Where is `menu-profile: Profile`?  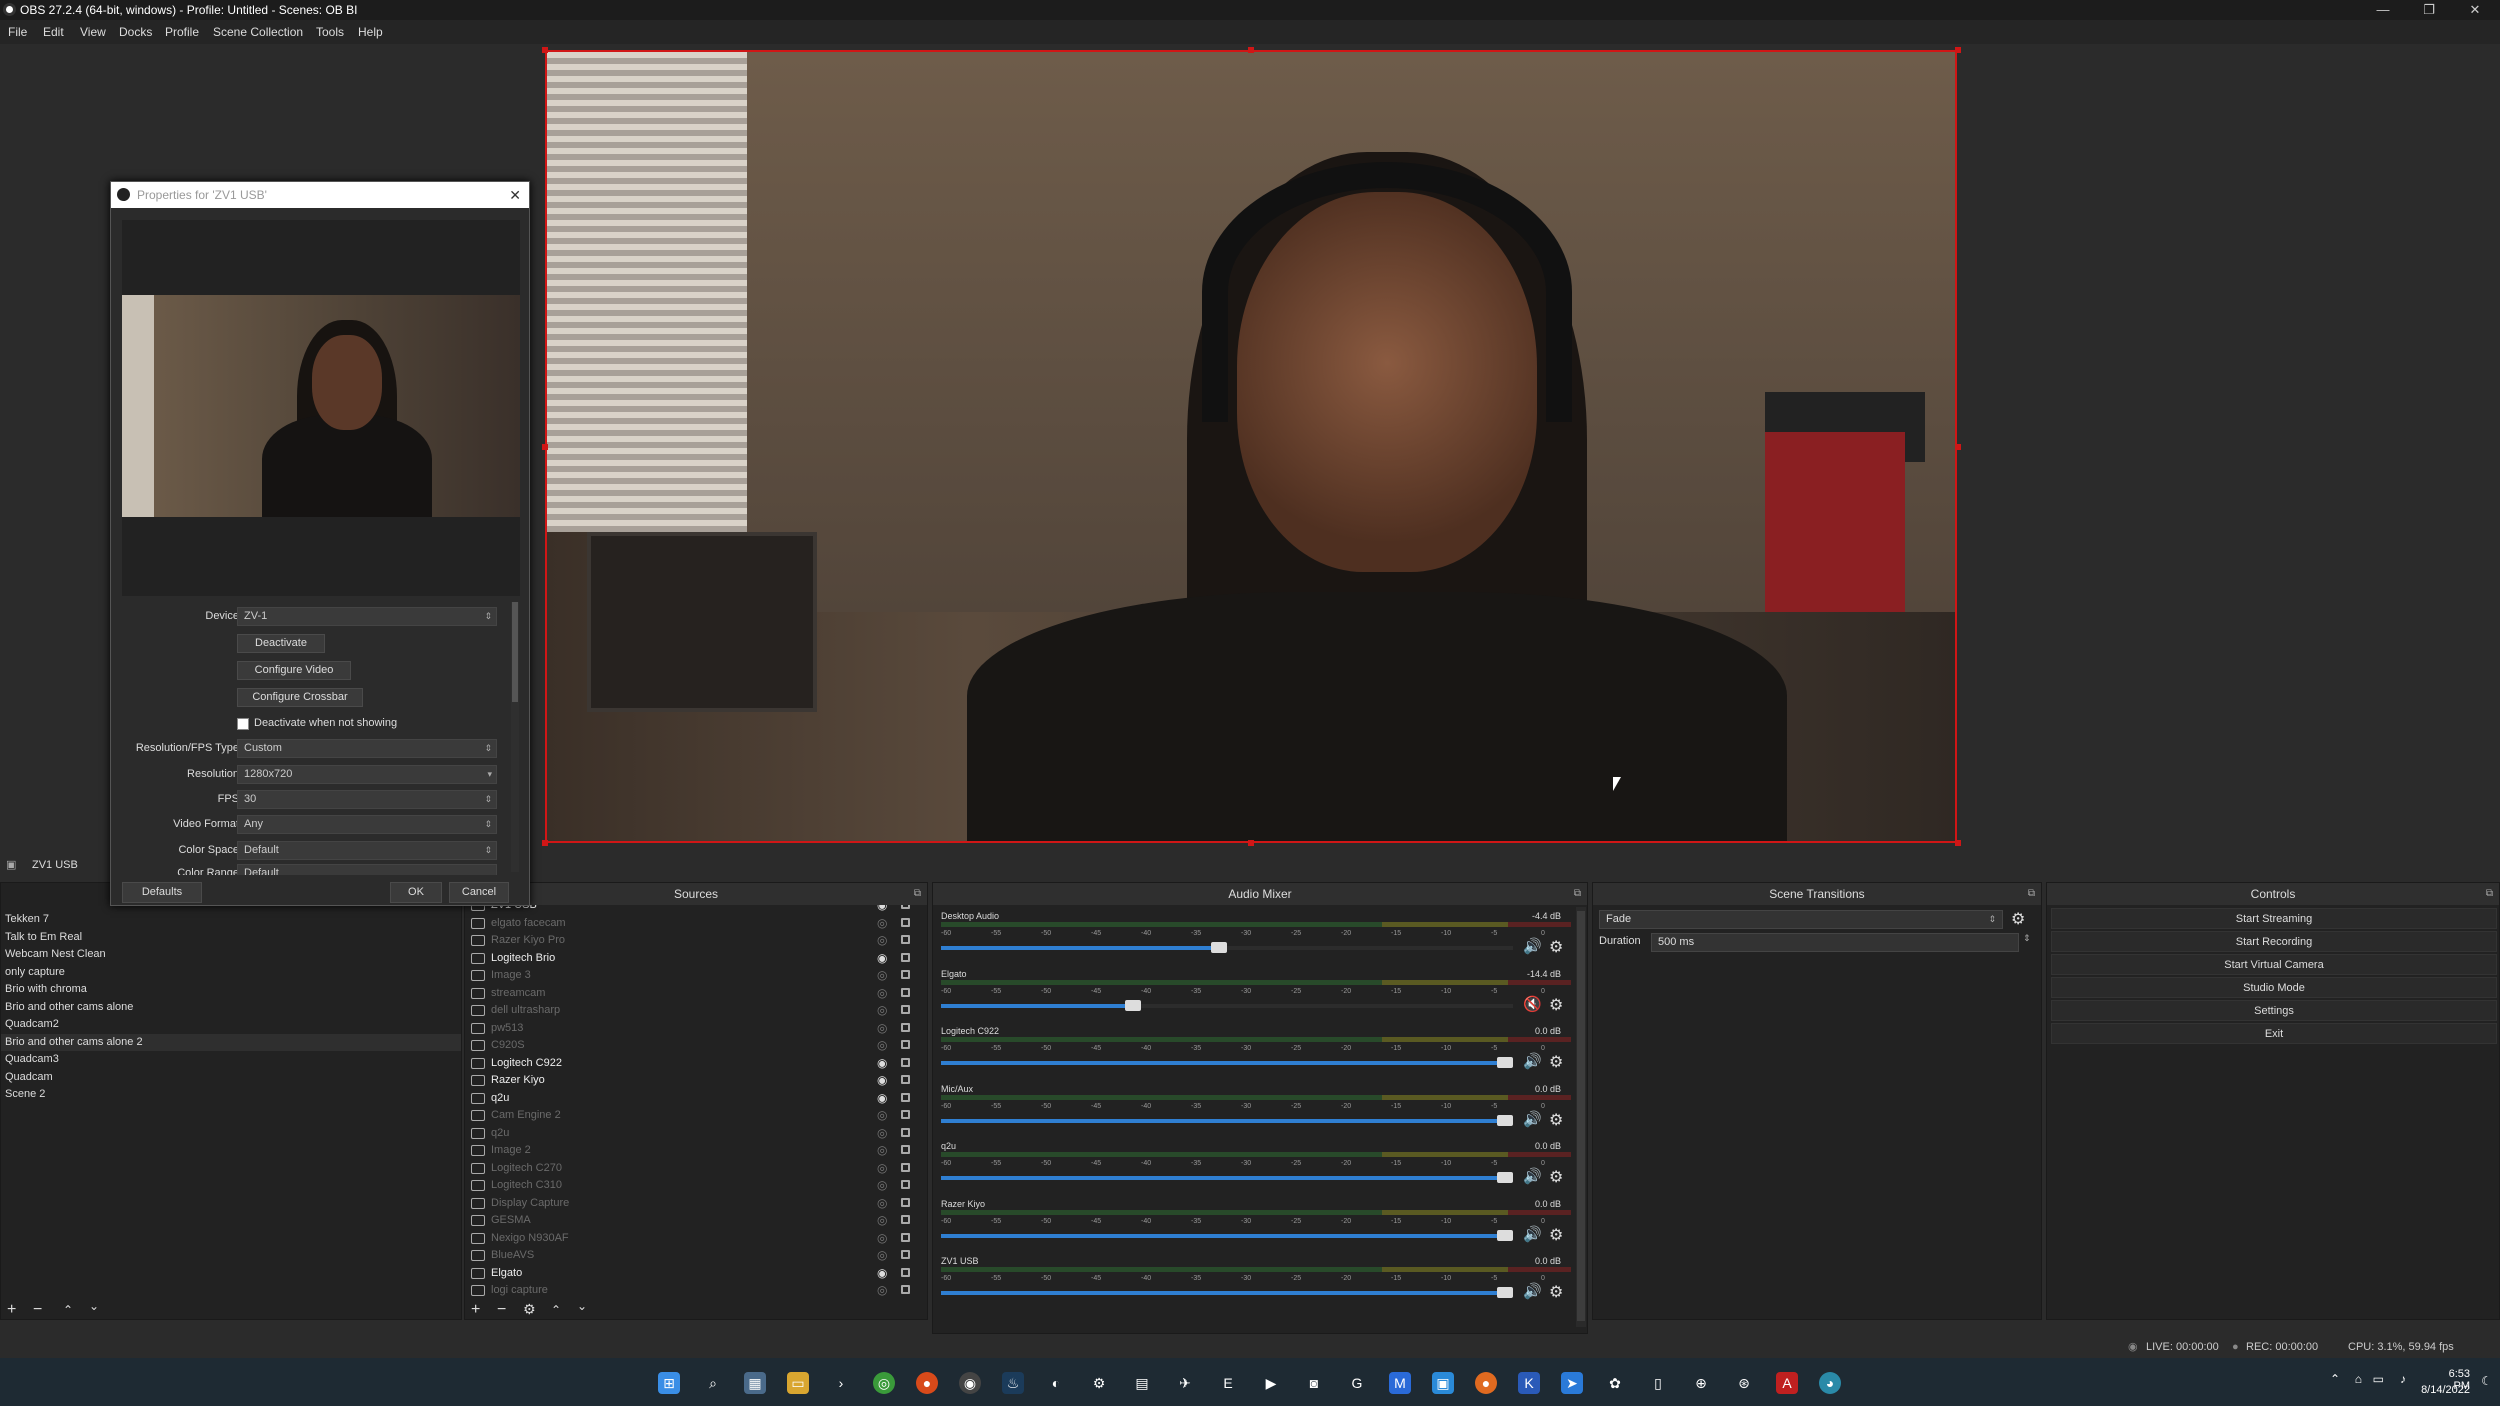 menu-profile: Profile is located at coordinates (182, 32).